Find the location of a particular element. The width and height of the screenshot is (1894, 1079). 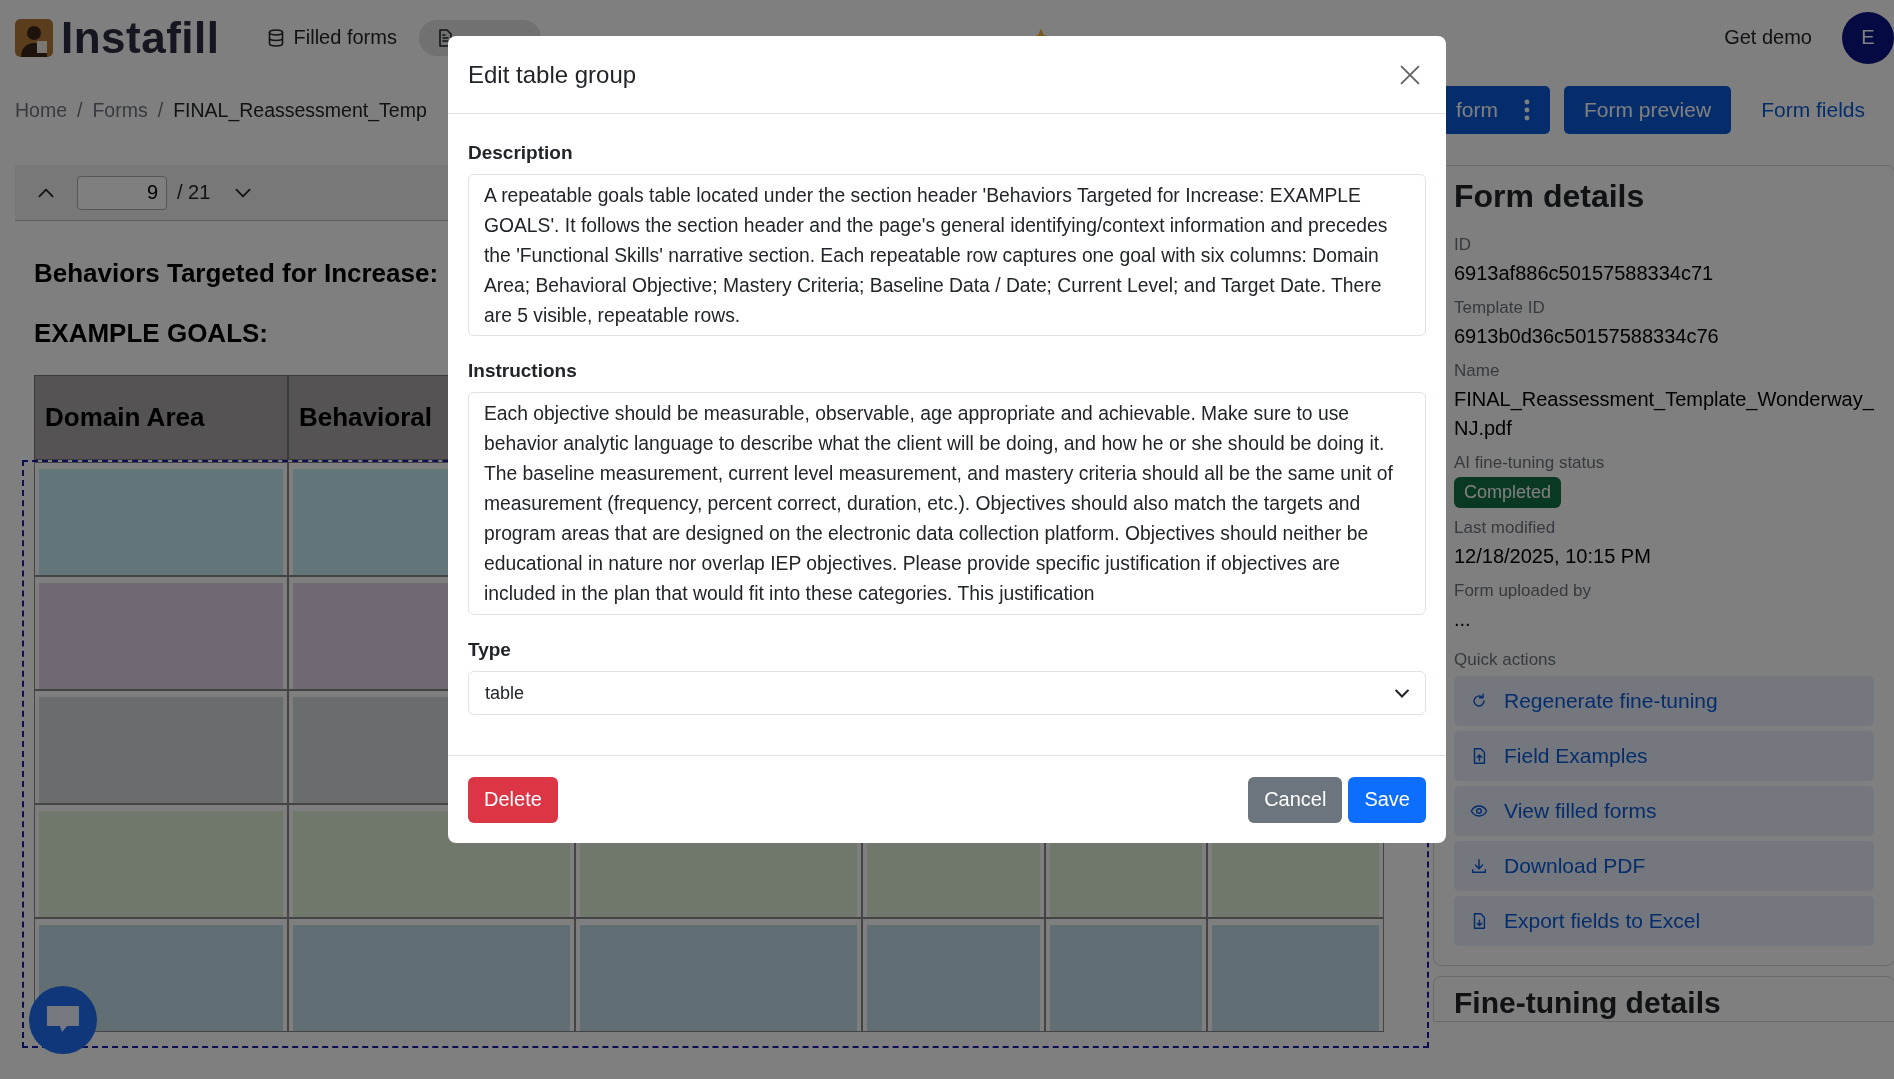

get-demo-link: Get demo is located at coordinates (1768, 37).